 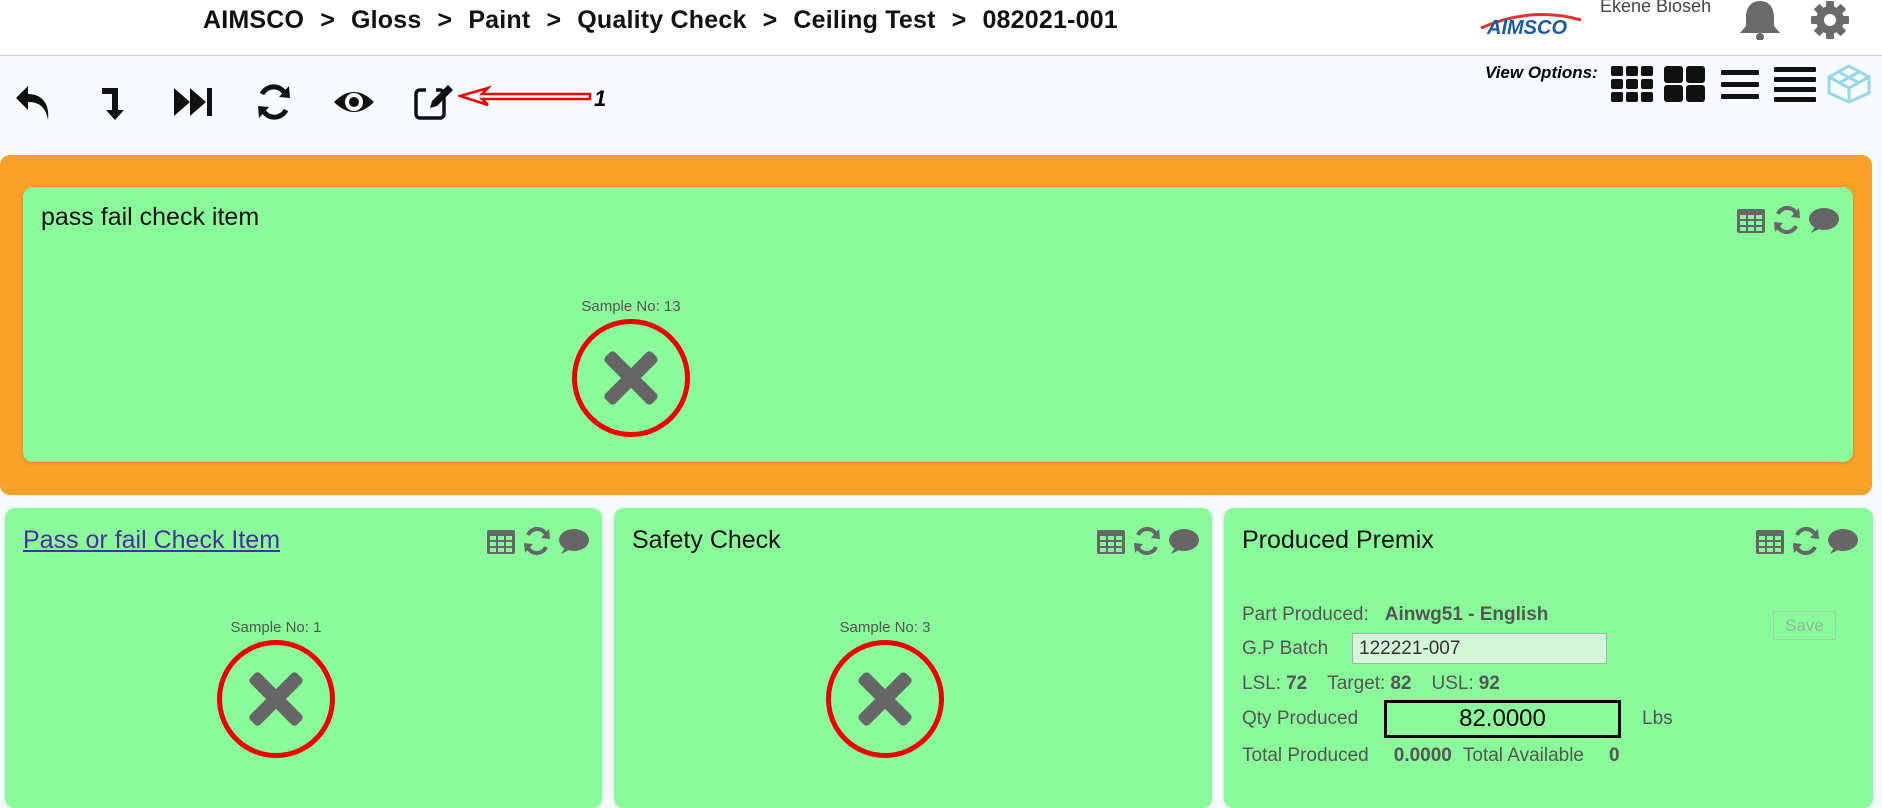 I want to click on aimsco-logo: AIMSCO, so click(x=1531, y=26).